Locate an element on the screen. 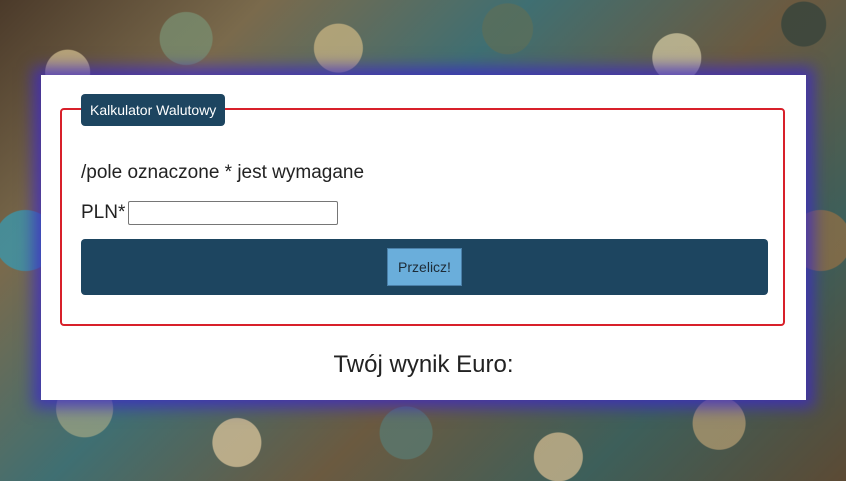  convert-button: Przelicz! is located at coordinates (424, 267).